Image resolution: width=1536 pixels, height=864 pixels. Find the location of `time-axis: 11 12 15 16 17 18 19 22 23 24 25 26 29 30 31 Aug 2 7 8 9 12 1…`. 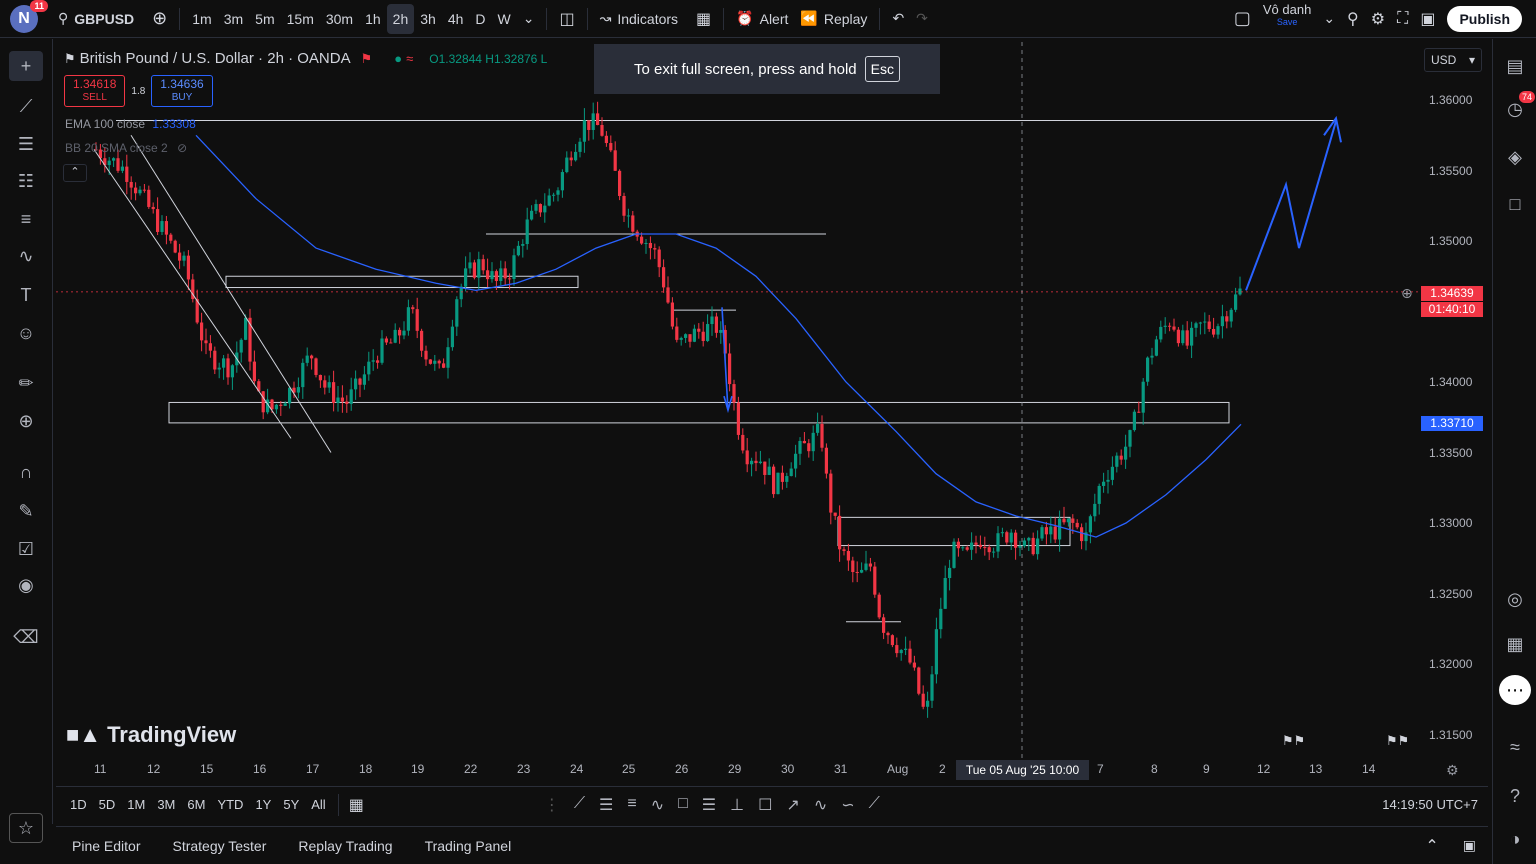

time-axis: 11 12 15 16 17 18 19 22 23 24 25 26 29 30 31 Aug 2 7 8 9 12 1… is located at coordinates (738, 770).